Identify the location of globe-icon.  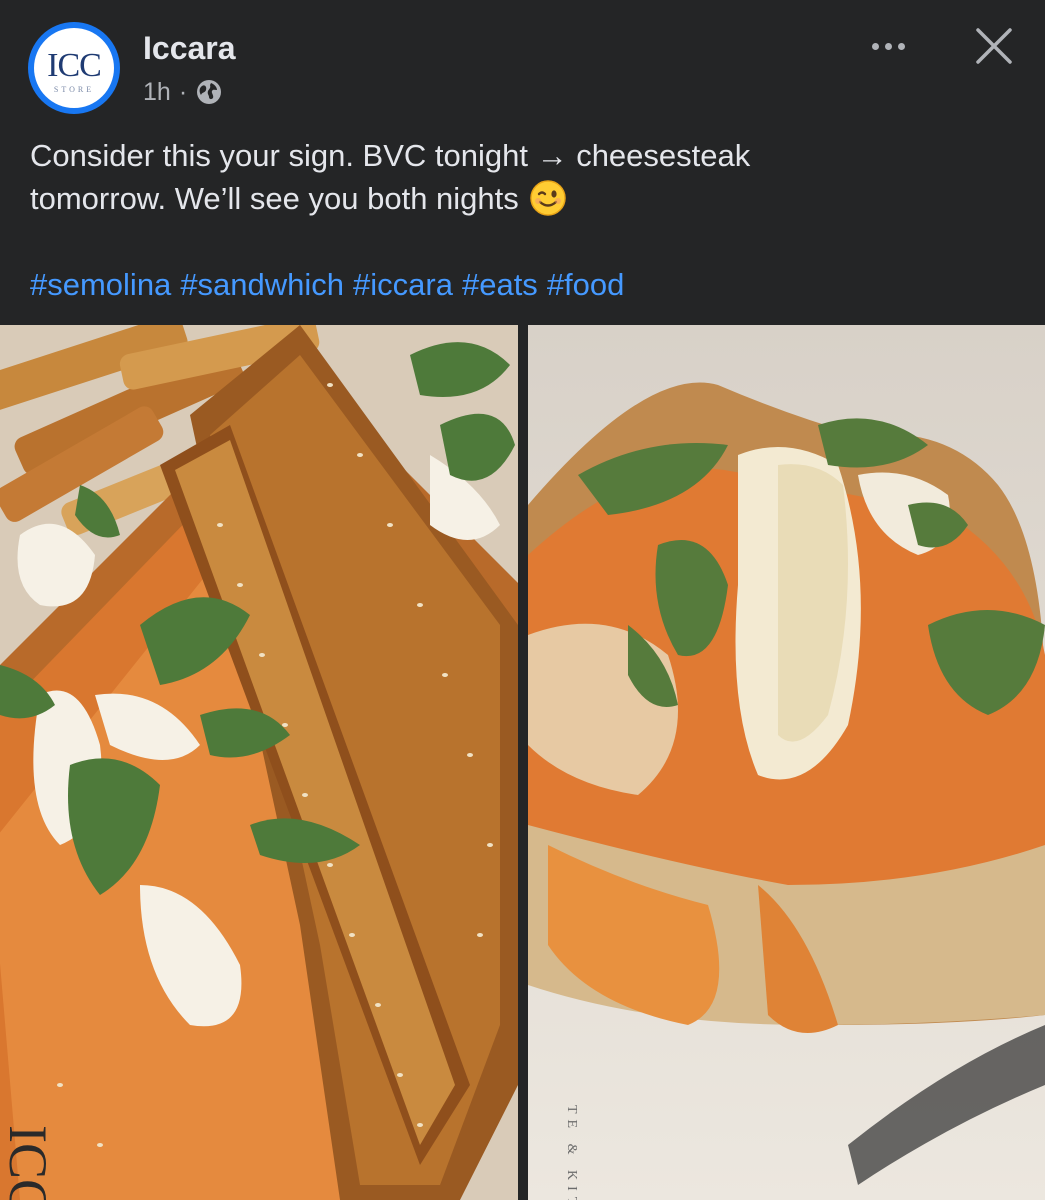
(209, 92).